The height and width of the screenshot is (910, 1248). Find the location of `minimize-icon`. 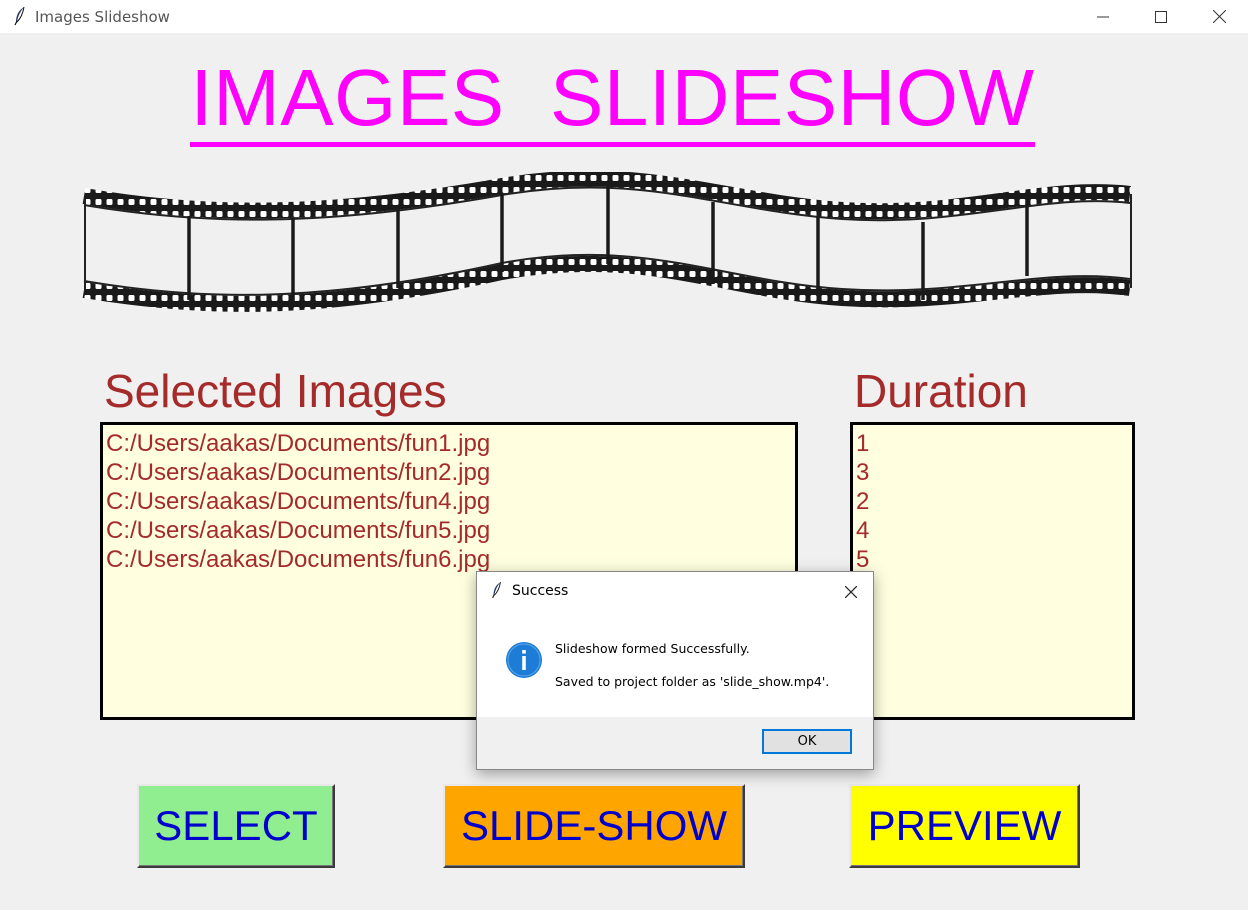

minimize-icon is located at coordinates (1103, 16).